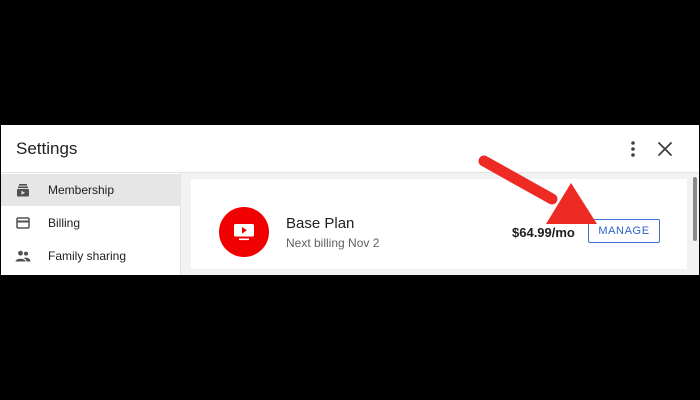  What do you see at coordinates (23, 256) in the screenshot?
I see `people-icon` at bounding box center [23, 256].